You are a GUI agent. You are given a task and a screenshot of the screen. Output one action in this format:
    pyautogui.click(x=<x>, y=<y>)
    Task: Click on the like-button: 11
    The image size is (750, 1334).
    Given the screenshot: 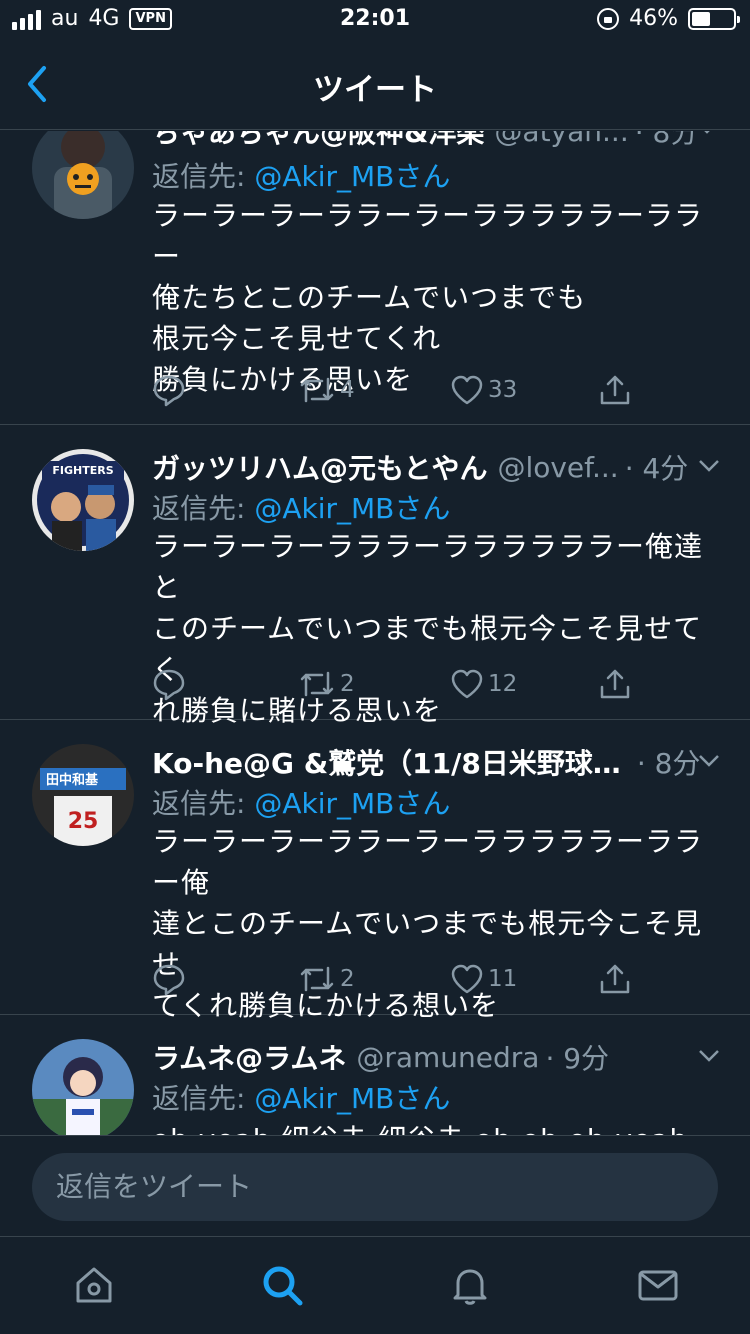 What is the action you would take?
    pyautogui.click(x=483, y=979)
    